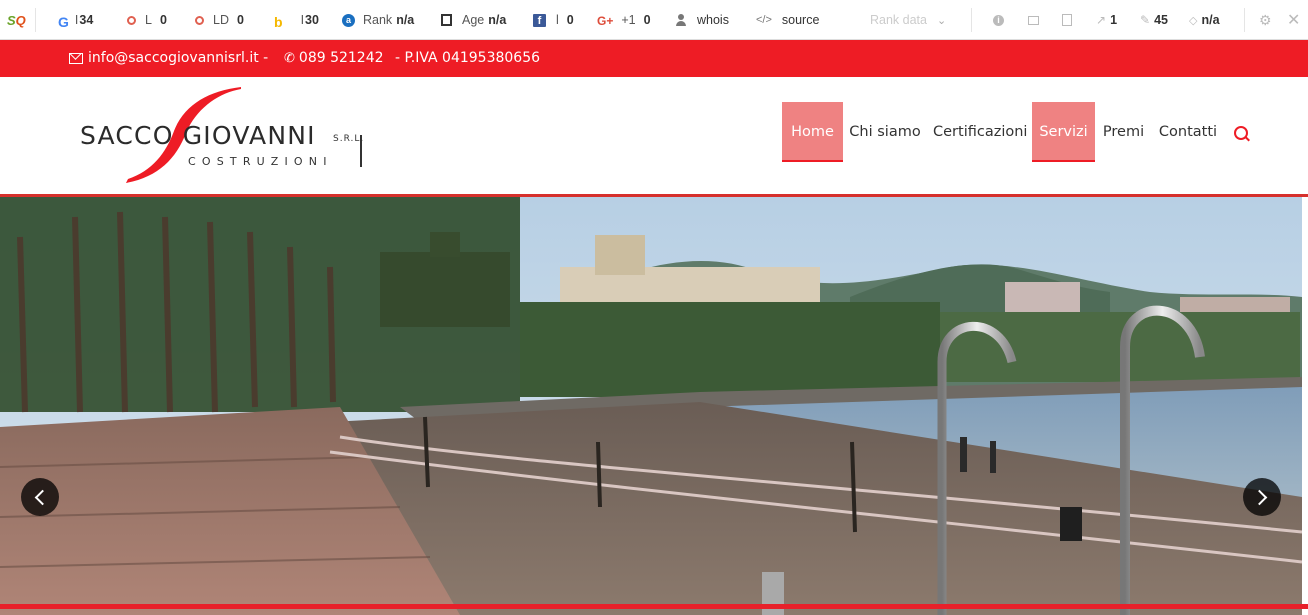  I want to click on alexa-rank-item: a Rank n/a, so click(378, 20).